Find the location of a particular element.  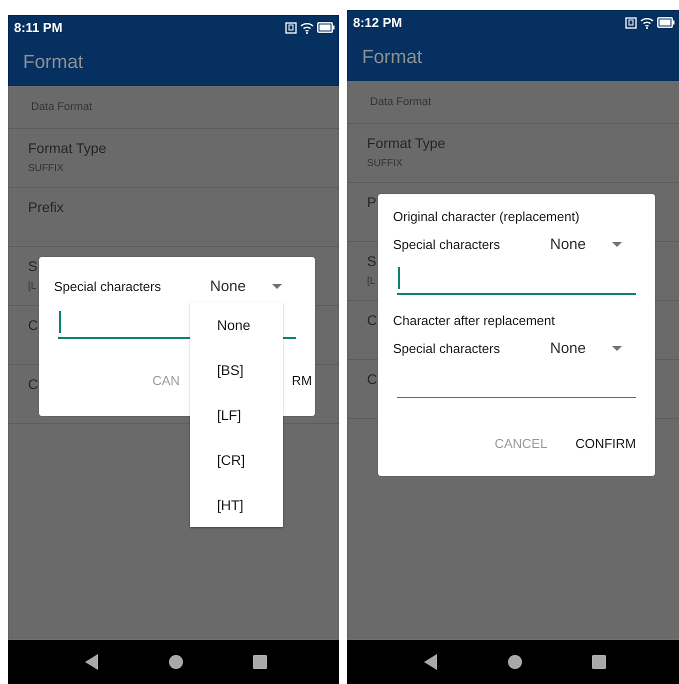

row-title: Prefix is located at coordinates (46, 207).